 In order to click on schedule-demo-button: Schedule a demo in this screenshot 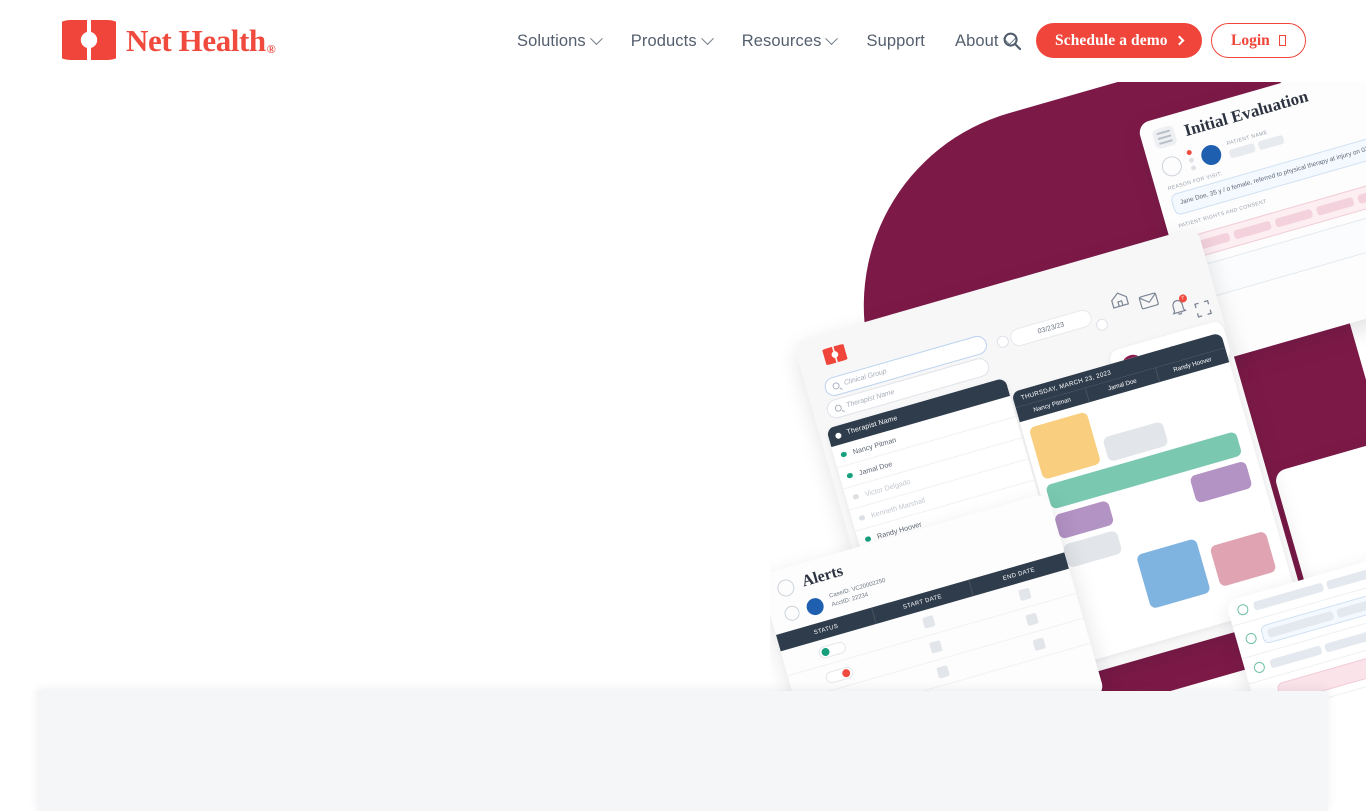, I will do `click(1119, 40)`.